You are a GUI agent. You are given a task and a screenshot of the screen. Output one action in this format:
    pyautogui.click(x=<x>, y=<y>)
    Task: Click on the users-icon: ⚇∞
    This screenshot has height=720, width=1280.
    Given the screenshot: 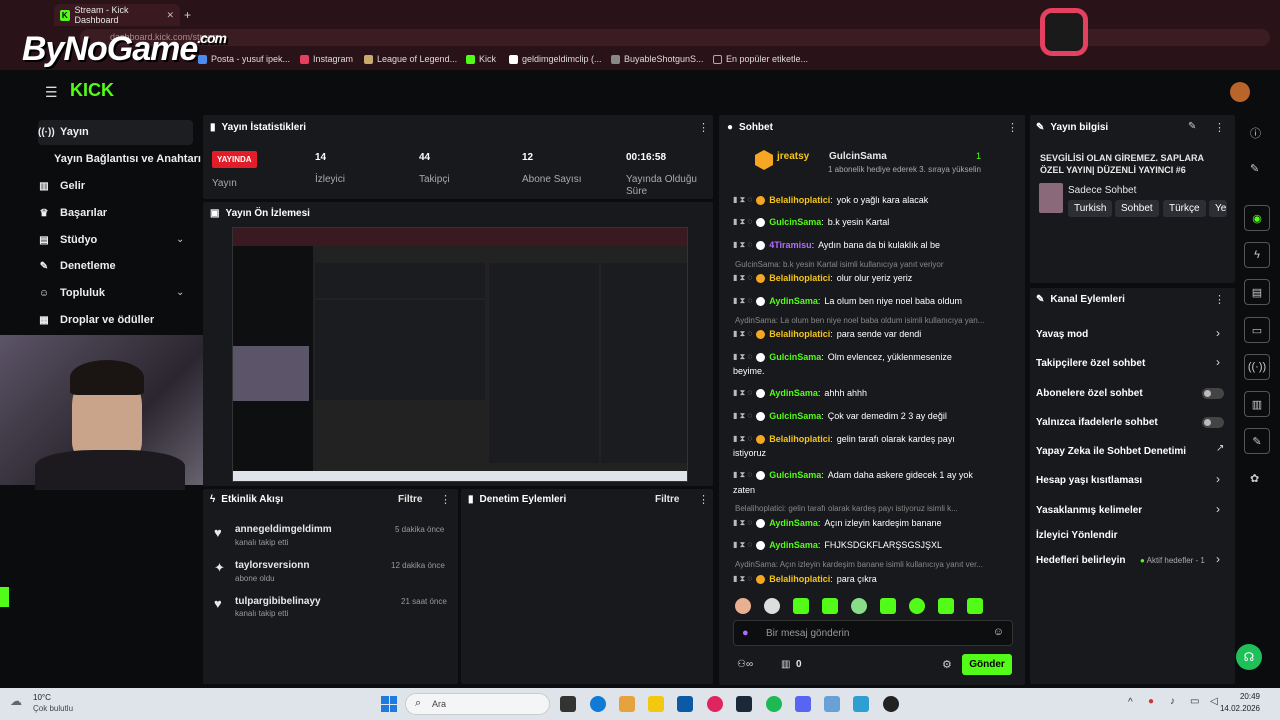 What is the action you would take?
    pyautogui.click(x=745, y=664)
    